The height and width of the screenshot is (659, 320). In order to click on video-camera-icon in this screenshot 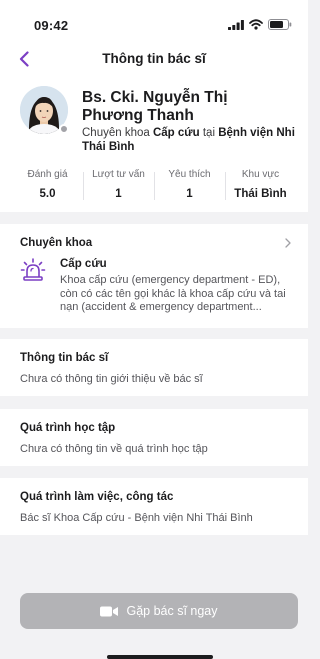, I will do `click(109, 611)`.